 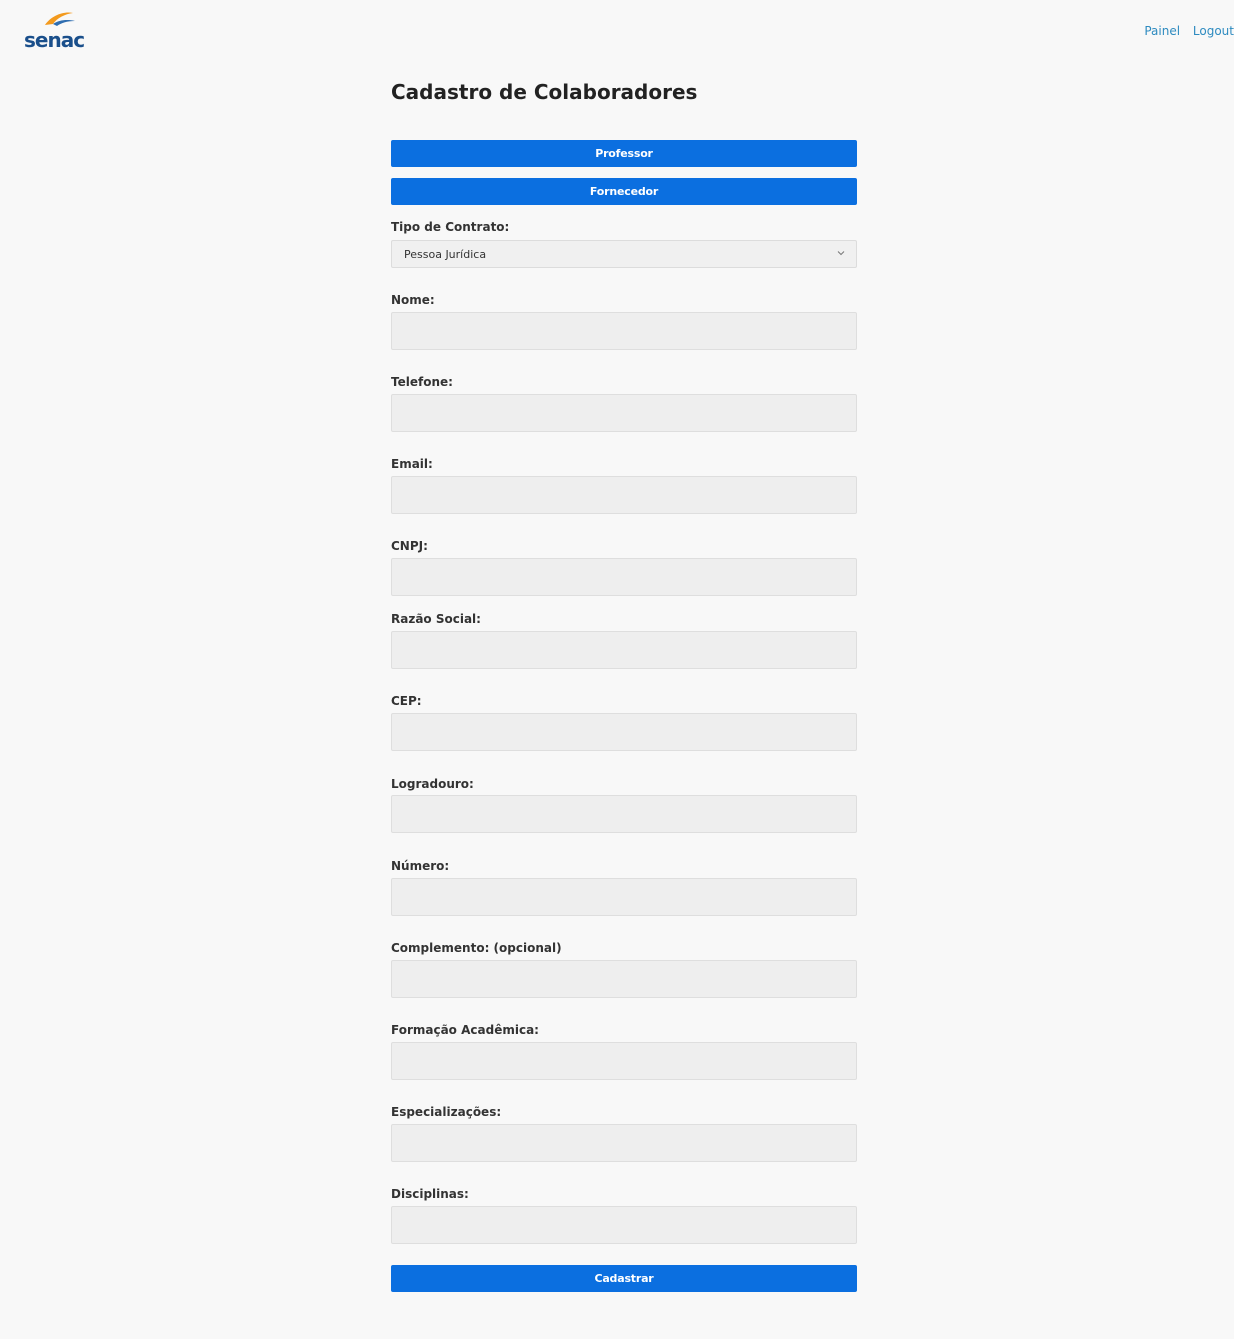 I want to click on logout-link: Logout, so click(x=1213, y=31).